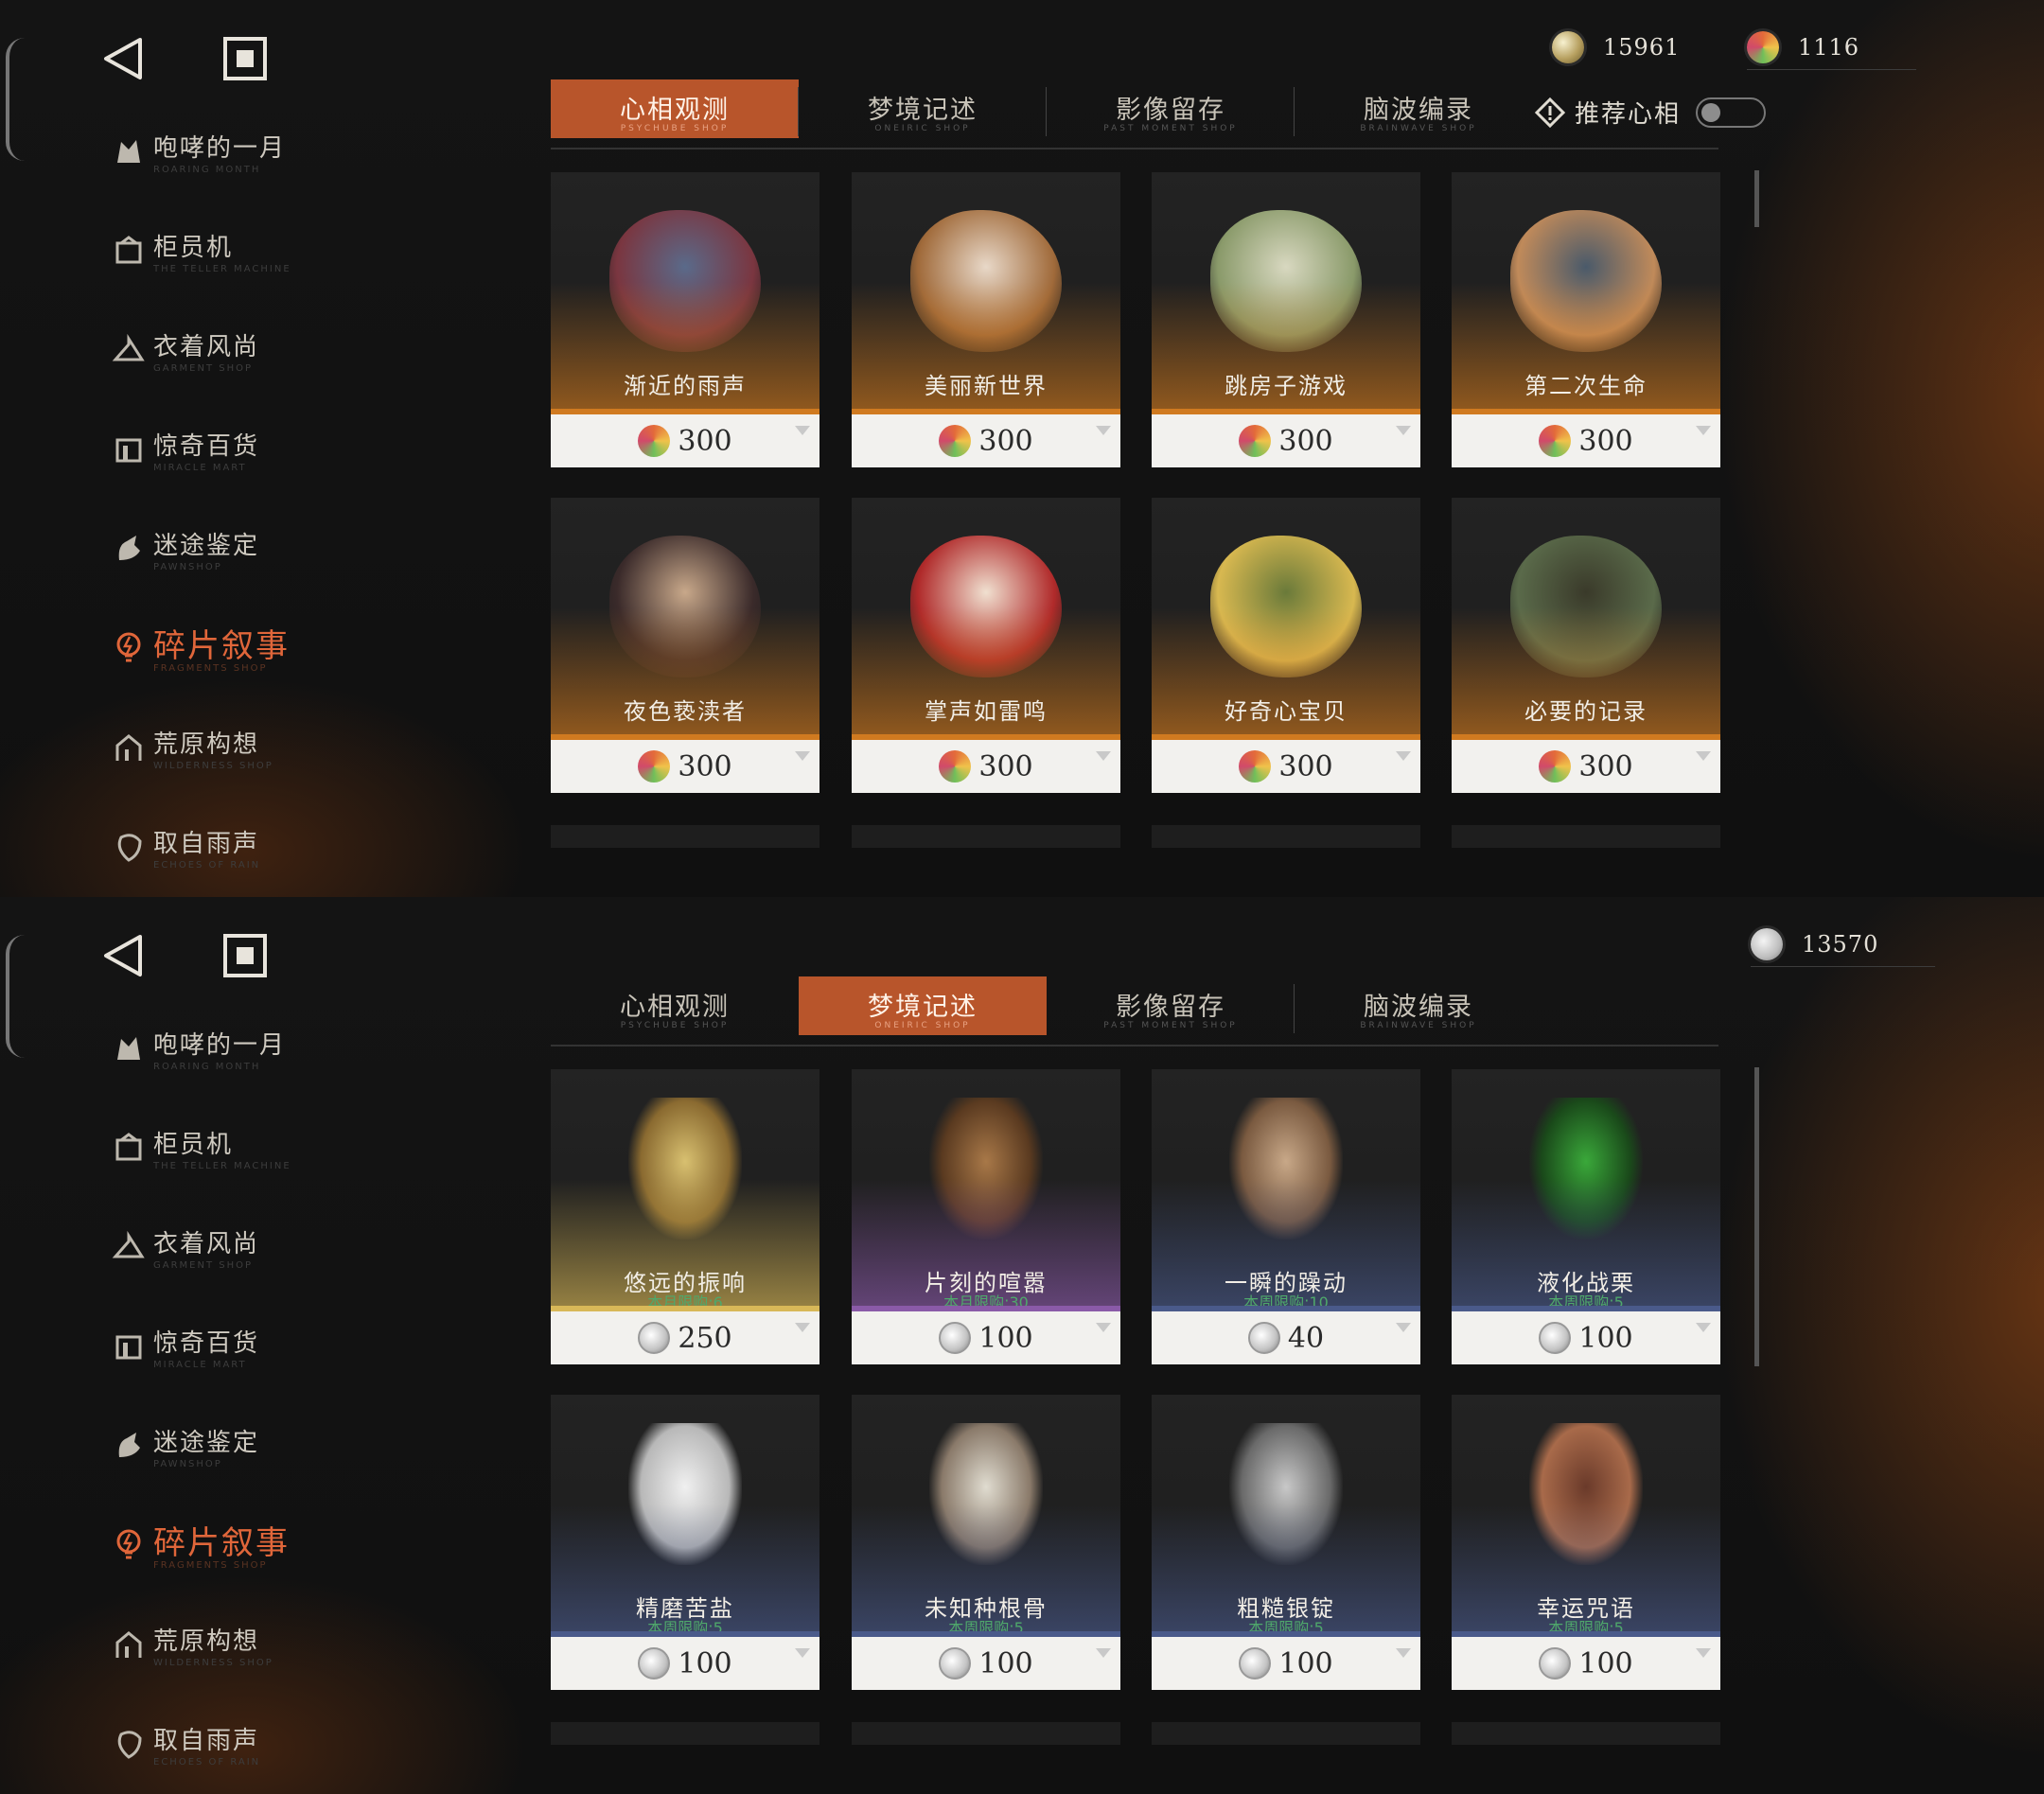  What do you see at coordinates (203, 1265) in the screenshot?
I see `sidebar-item-sub: GARMENT SHOP` at bounding box center [203, 1265].